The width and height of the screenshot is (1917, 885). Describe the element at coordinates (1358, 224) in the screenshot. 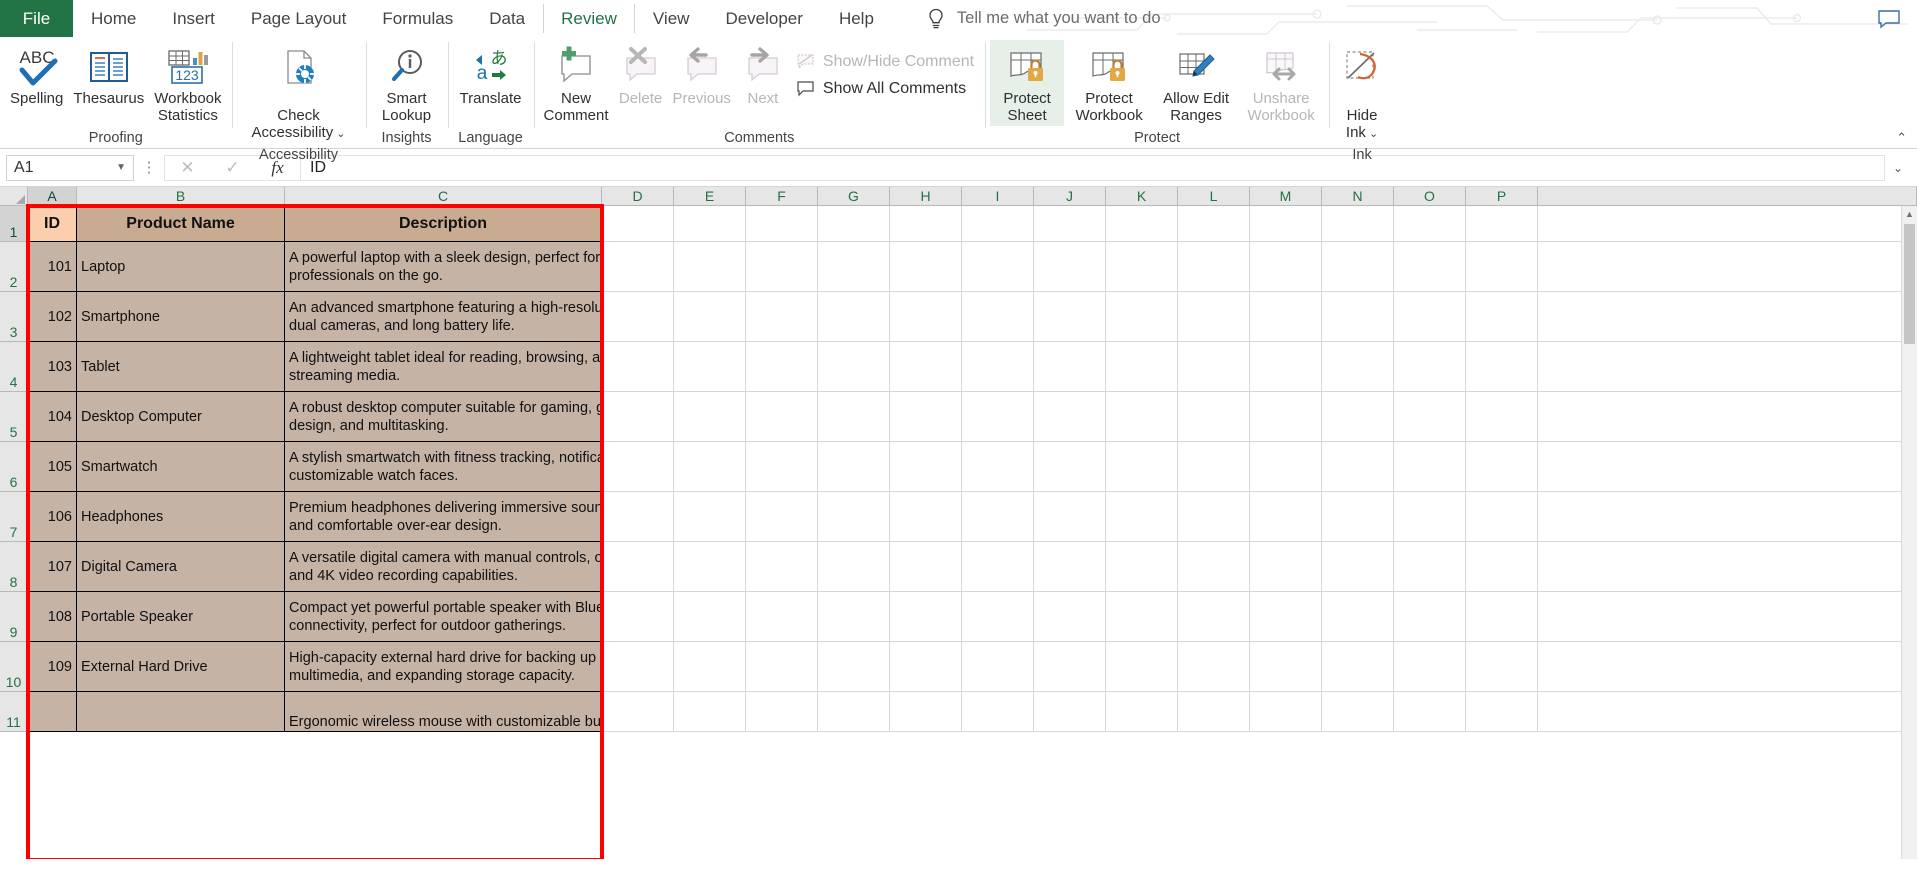

I see `cell-N1` at that location.